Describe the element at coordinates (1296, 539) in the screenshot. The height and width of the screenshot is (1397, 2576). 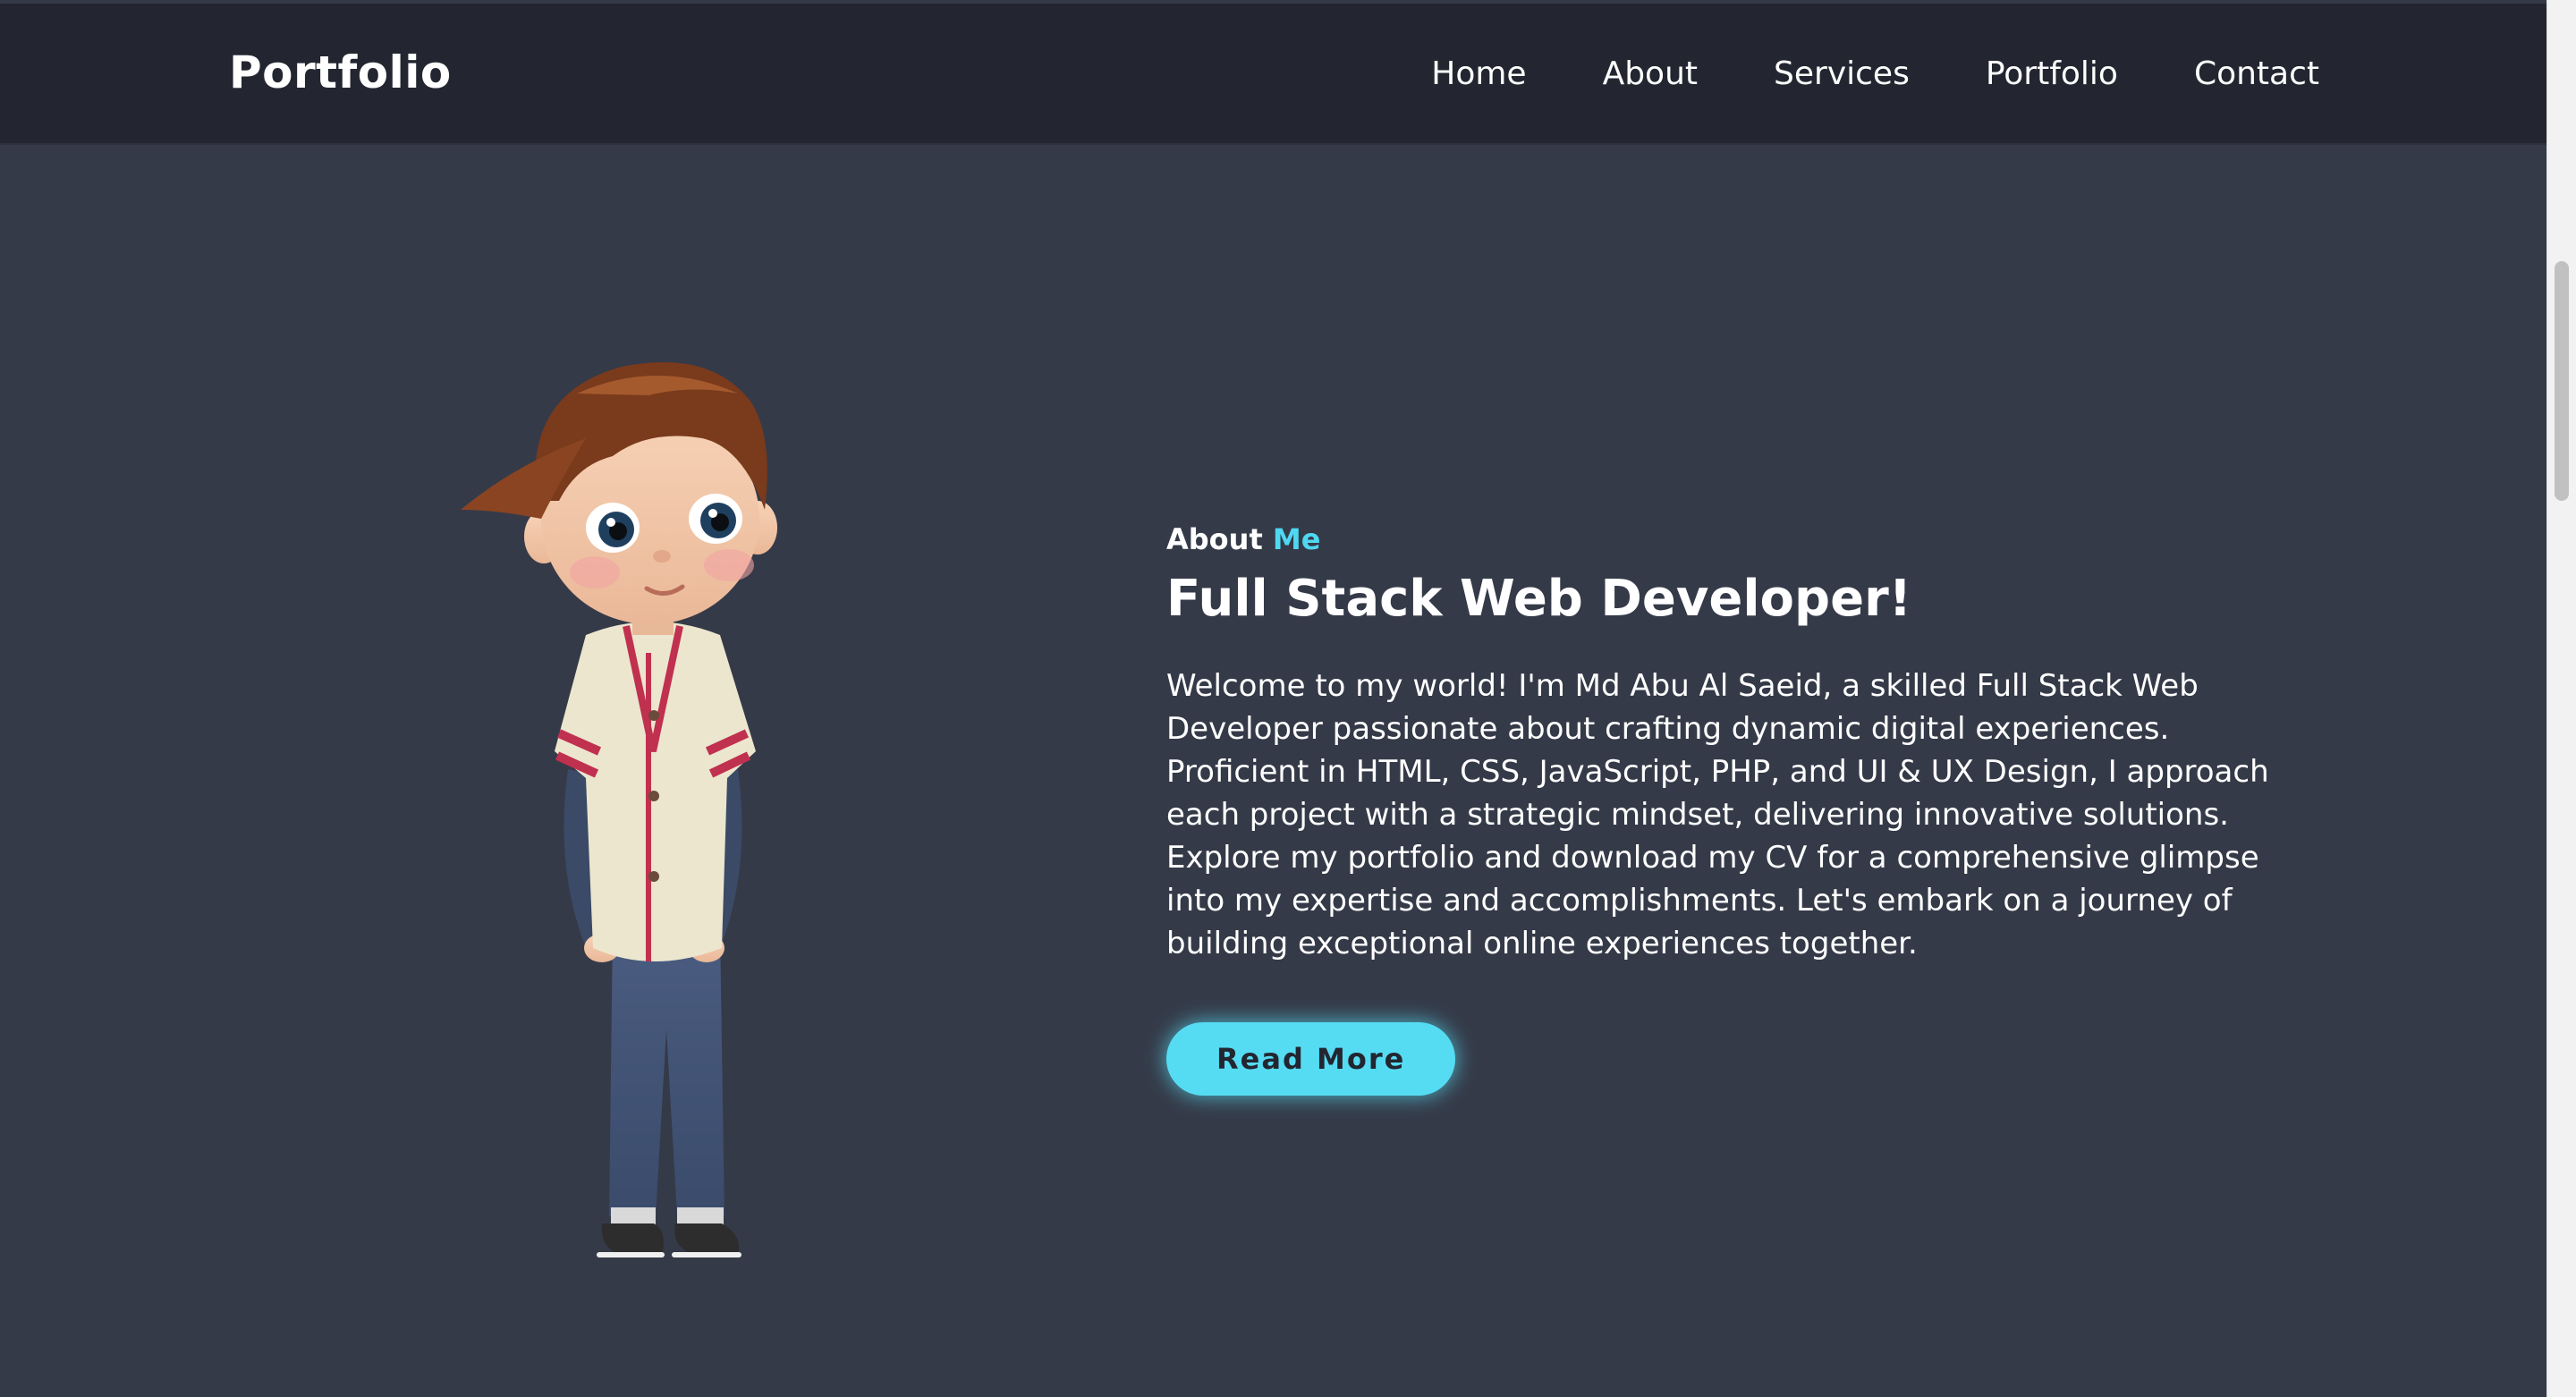
I see `eyebrow-me-text: Me` at that location.